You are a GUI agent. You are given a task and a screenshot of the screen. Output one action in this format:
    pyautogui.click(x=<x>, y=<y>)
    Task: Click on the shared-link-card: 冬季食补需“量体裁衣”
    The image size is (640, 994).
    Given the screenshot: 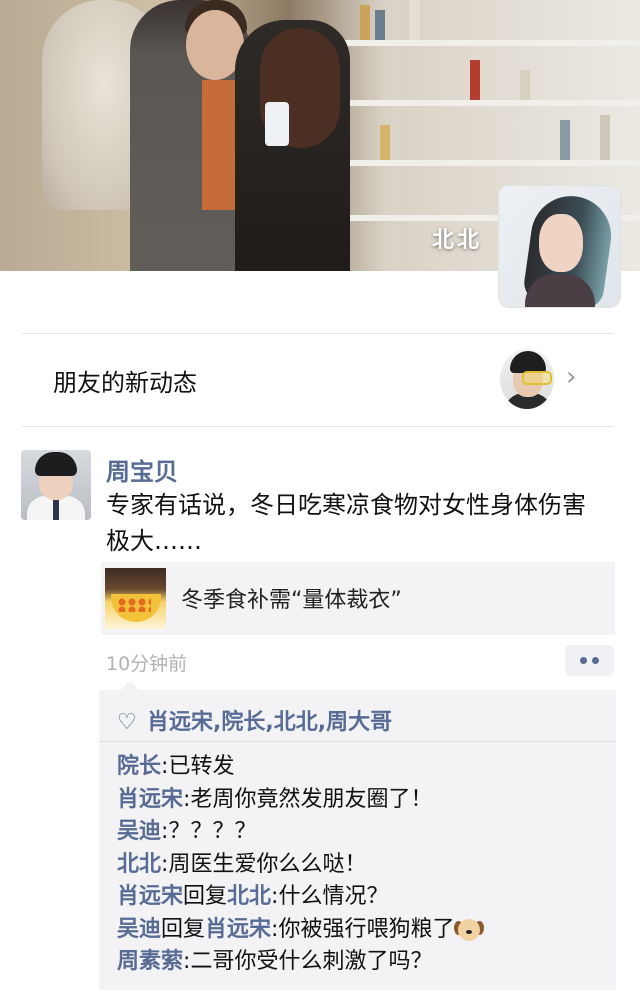 What is the action you would take?
    pyautogui.click(x=358, y=598)
    